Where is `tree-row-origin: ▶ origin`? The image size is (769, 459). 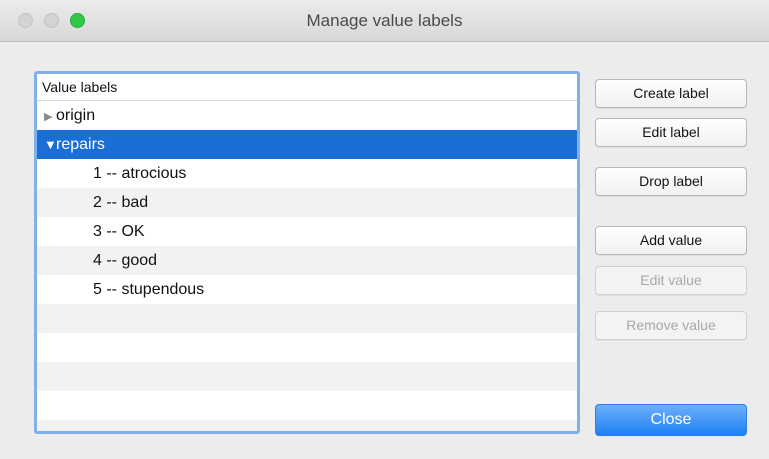
tree-row-origin: ▶ origin is located at coordinates (307, 115).